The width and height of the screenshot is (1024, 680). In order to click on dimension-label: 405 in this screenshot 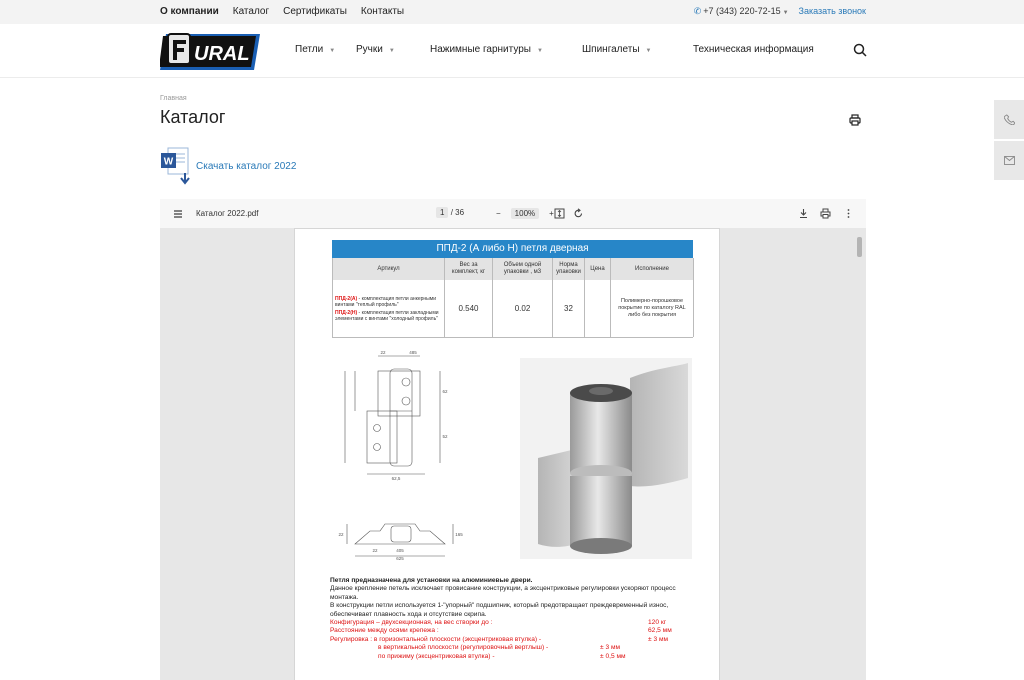, I will do `click(400, 550)`.